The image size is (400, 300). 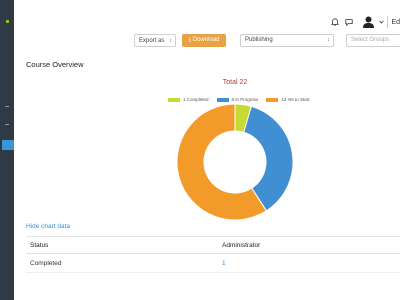 What do you see at coordinates (395, 22) in the screenshot?
I see `user-name-text: Ed` at bounding box center [395, 22].